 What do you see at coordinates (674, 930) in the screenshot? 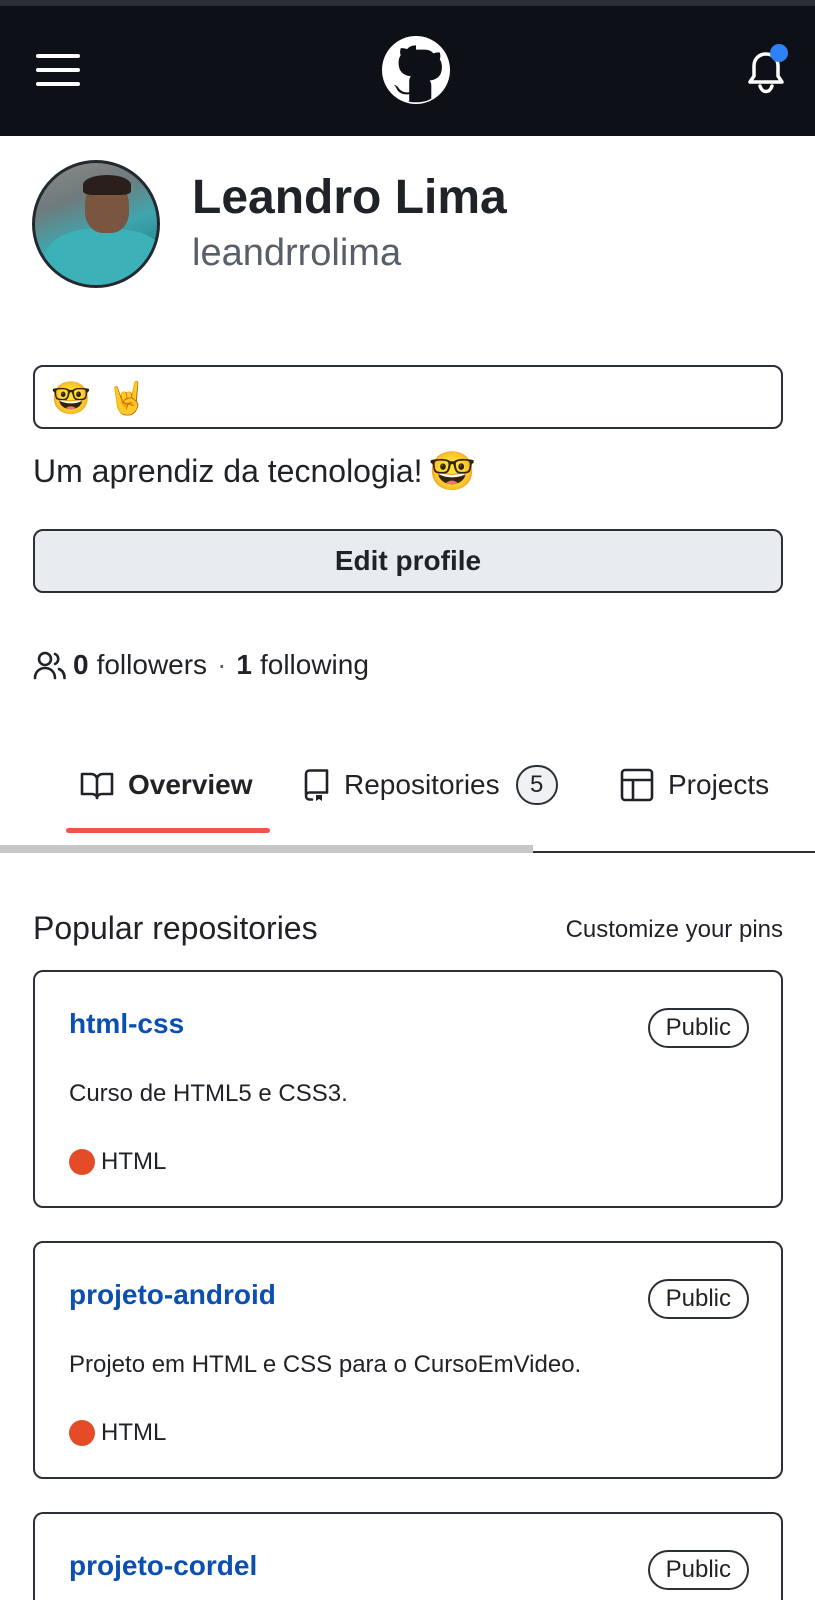
I see `customize-pins-link: Customize your pins` at bounding box center [674, 930].